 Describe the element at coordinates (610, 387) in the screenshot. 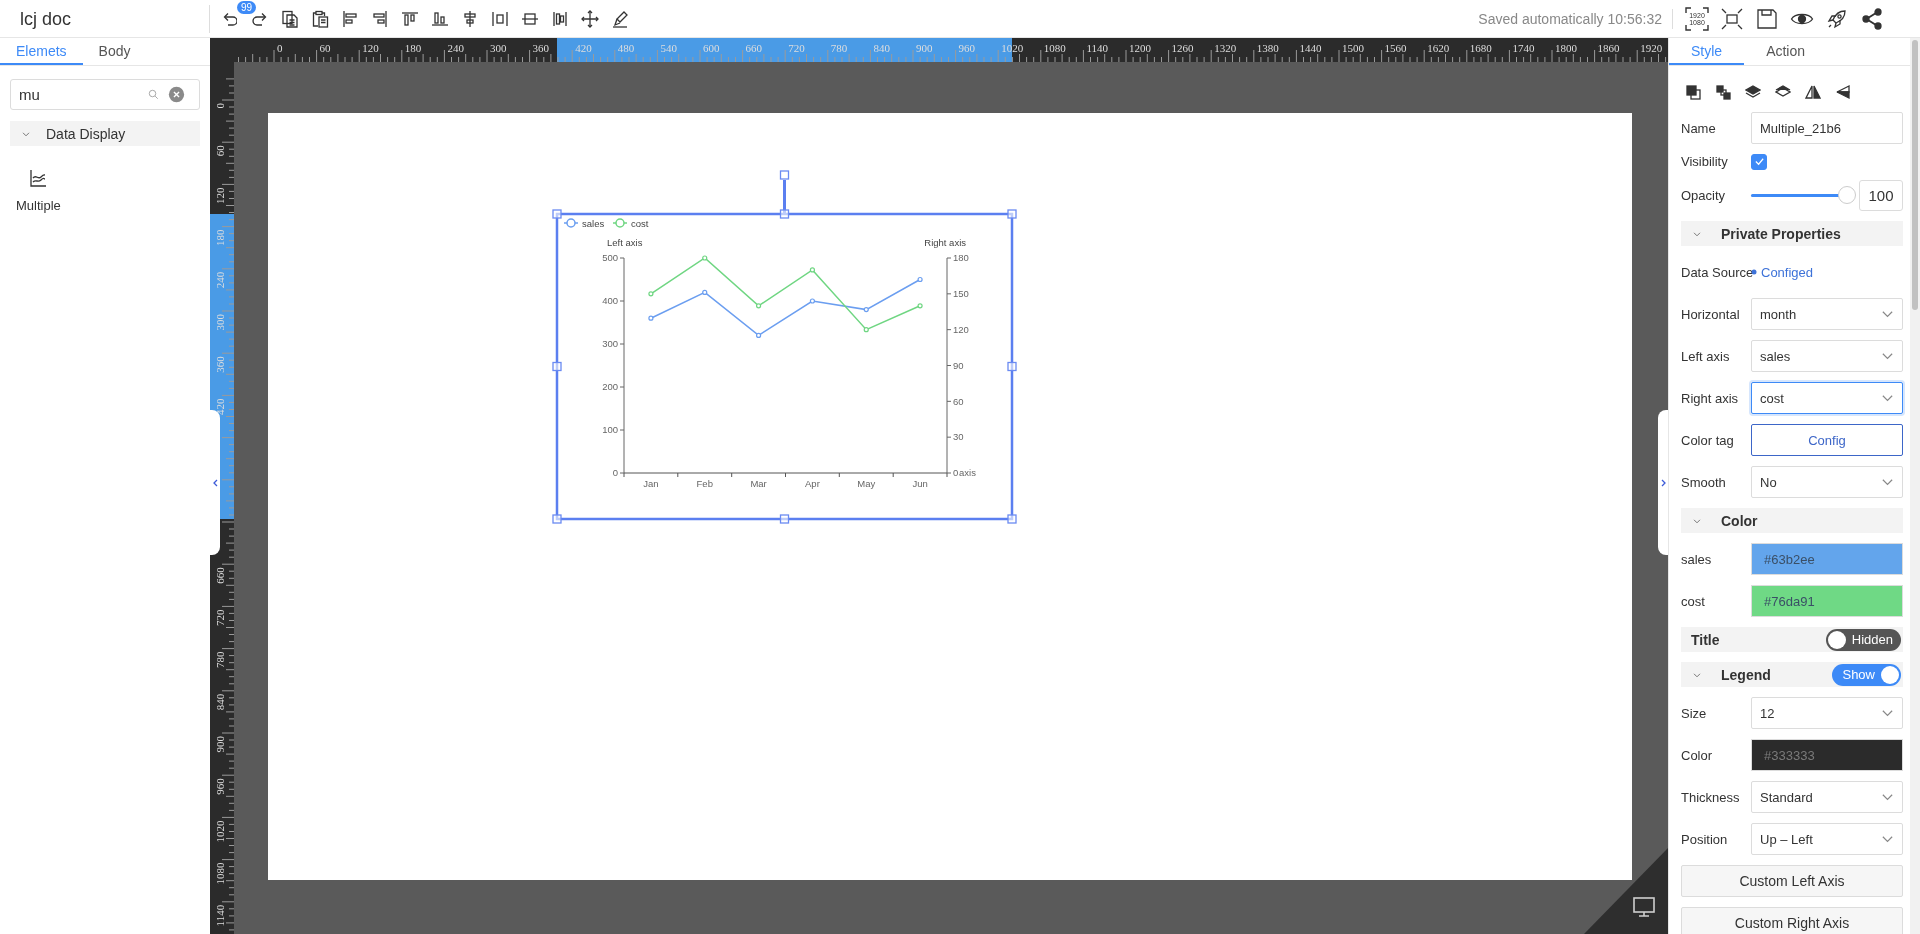

I see `axis-label: 200` at that location.